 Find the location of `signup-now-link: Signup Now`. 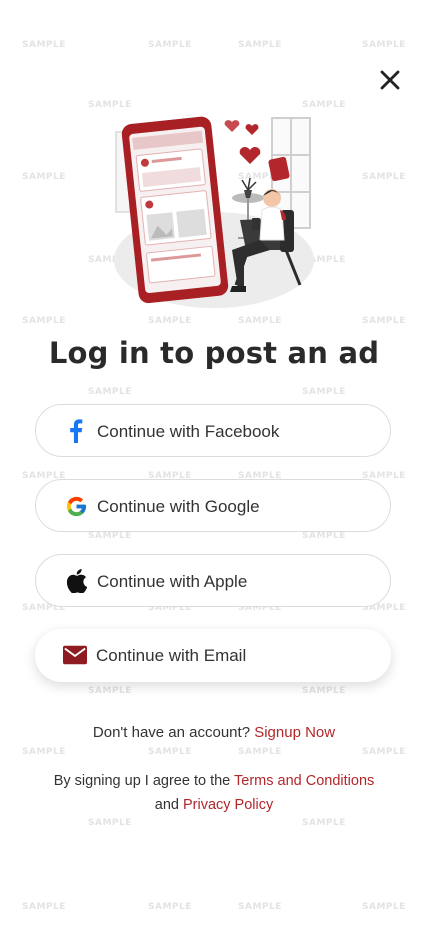

signup-now-link: Signup Now is located at coordinates (294, 732).